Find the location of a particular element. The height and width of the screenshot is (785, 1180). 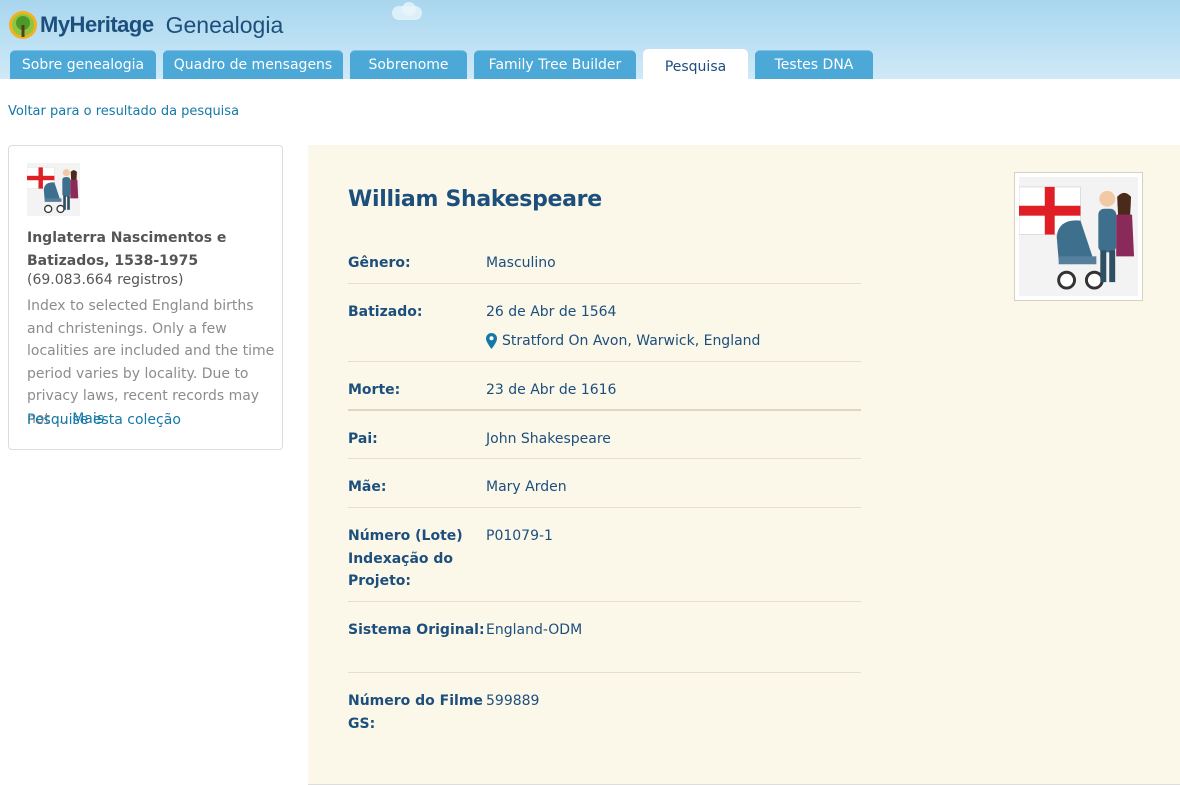

section-title: Genealogia is located at coordinates (224, 24).